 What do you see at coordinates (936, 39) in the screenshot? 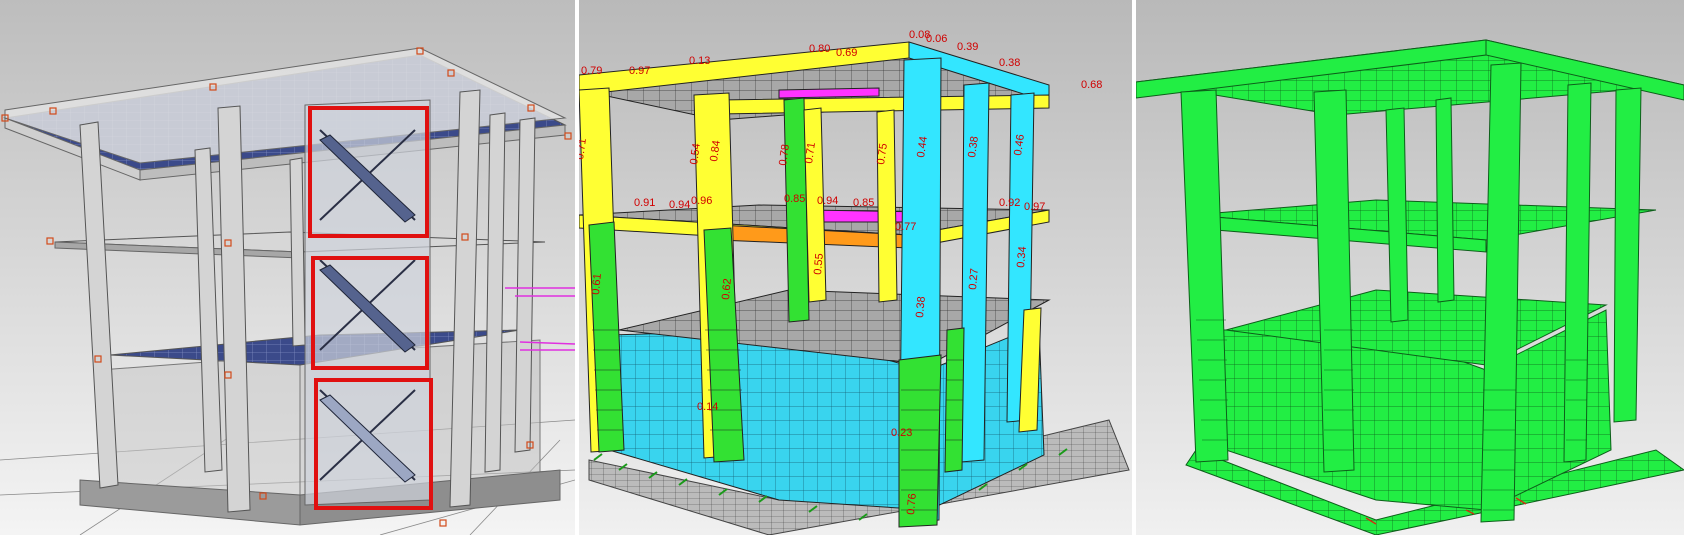
I see `util-label: 0.06` at bounding box center [936, 39].